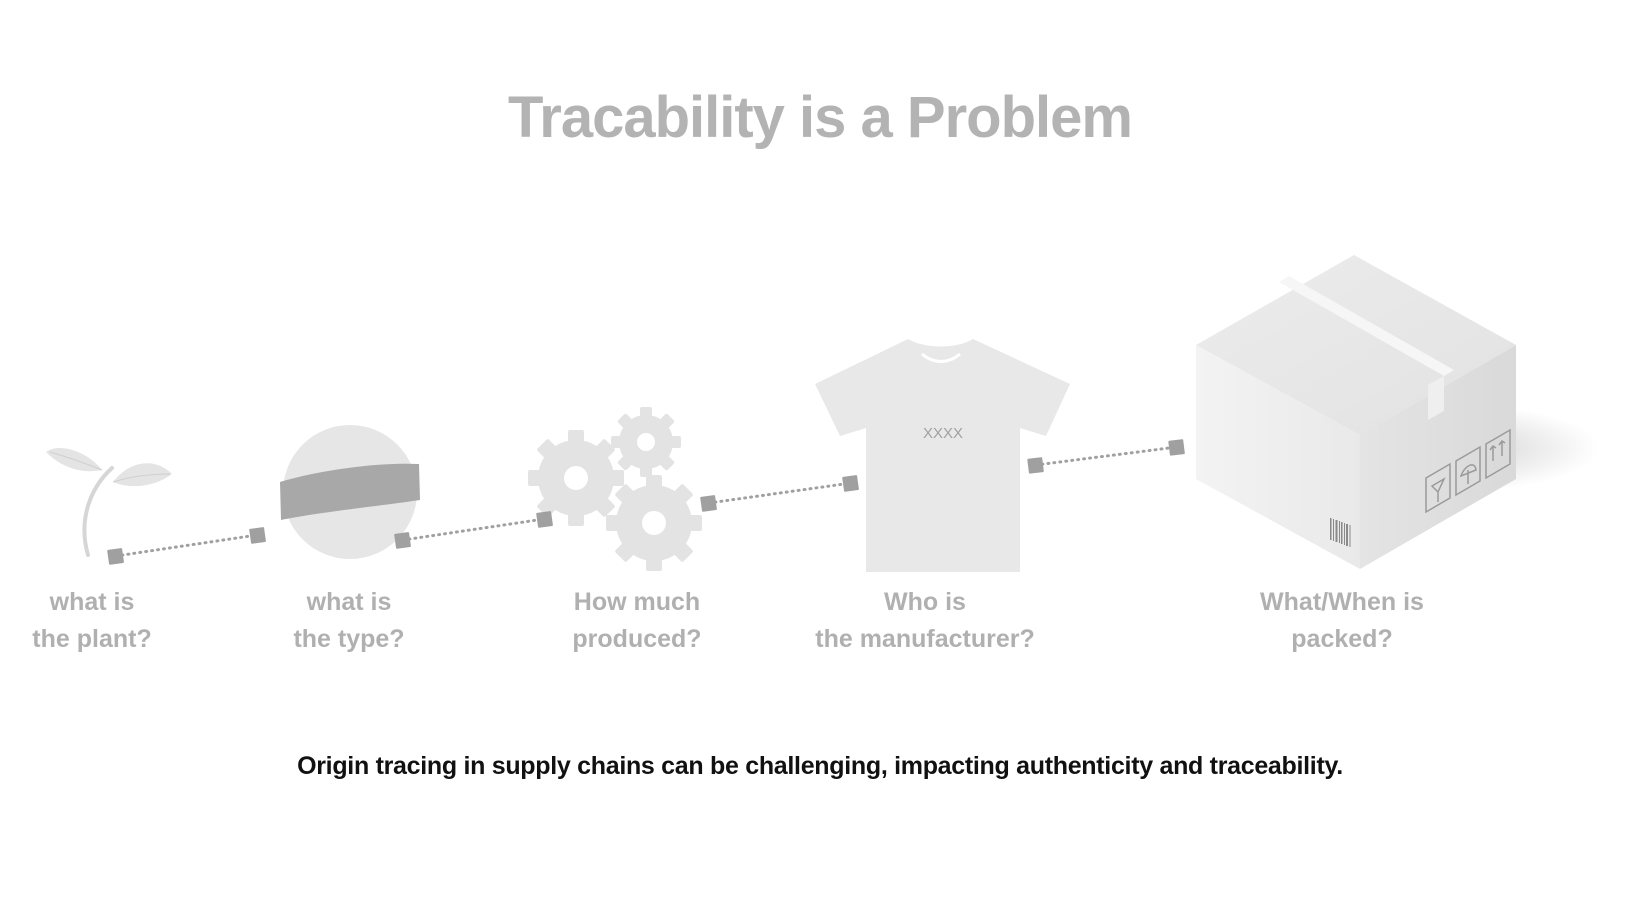 This screenshot has height=924, width=1640. I want to click on step-label-line1: What/When is, so click(1342, 602).